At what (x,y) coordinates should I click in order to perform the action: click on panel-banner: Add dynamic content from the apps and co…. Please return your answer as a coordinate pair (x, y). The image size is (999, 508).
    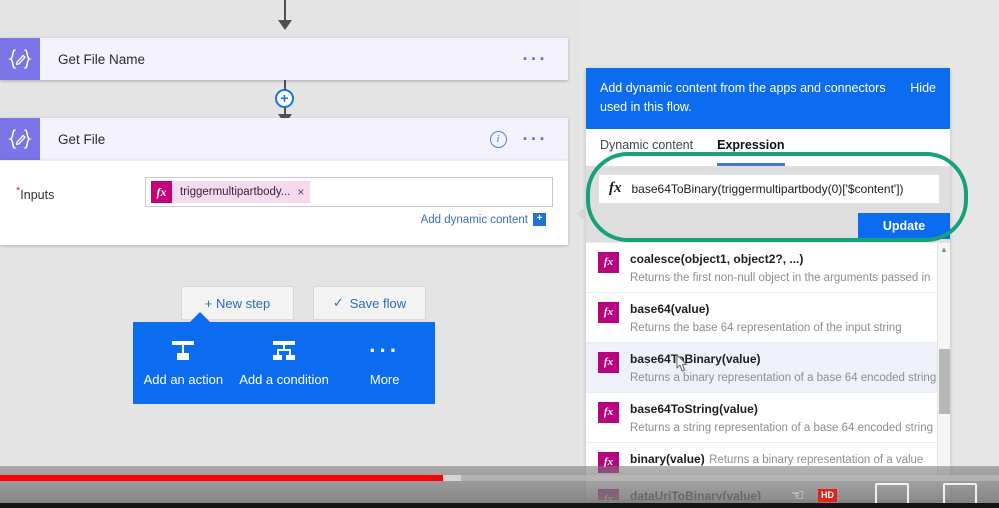
    Looking at the image, I should click on (768, 98).